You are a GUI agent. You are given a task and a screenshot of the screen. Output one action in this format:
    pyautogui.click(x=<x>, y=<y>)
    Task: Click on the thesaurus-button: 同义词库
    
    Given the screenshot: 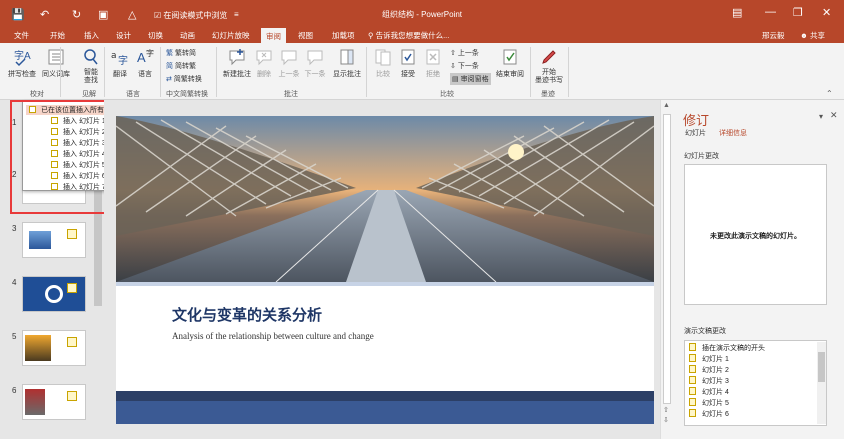 What is the action you would take?
    pyautogui.click(x=56, y=63)
    